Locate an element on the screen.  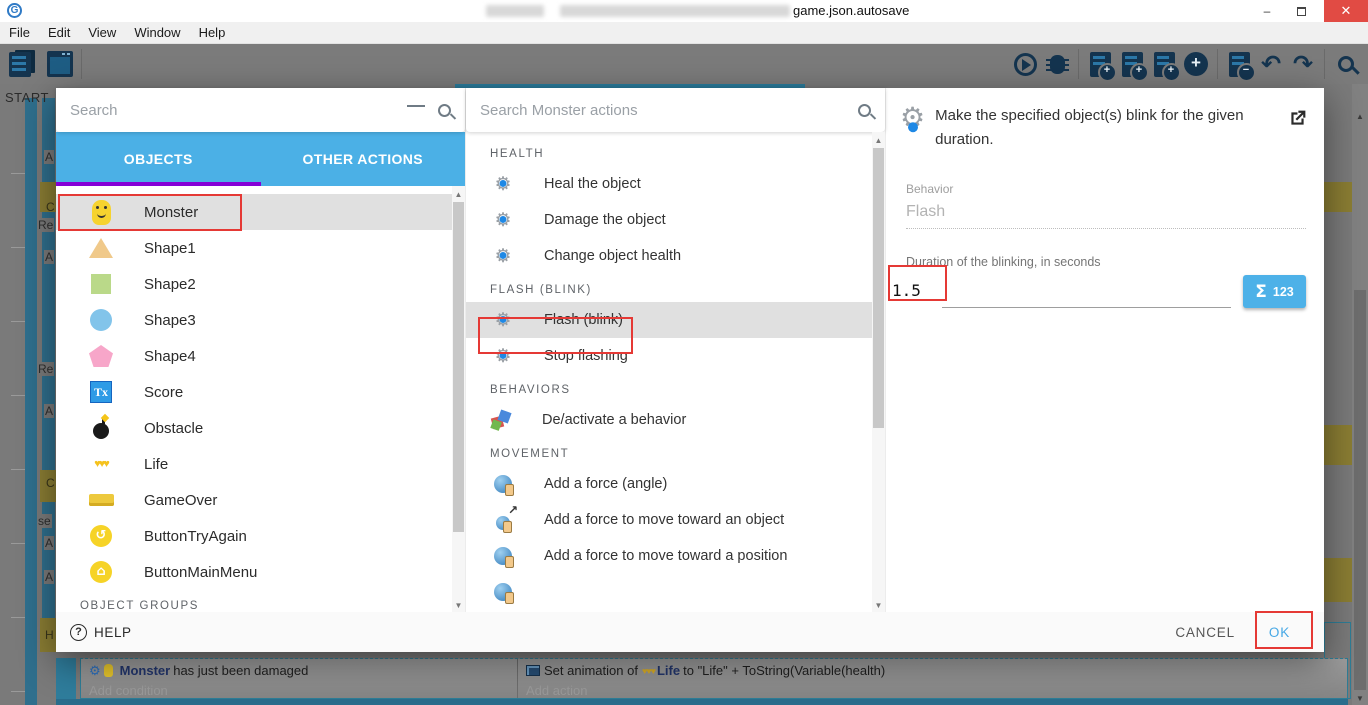
menu-edit: Edit is located at coordinates (59, 33).